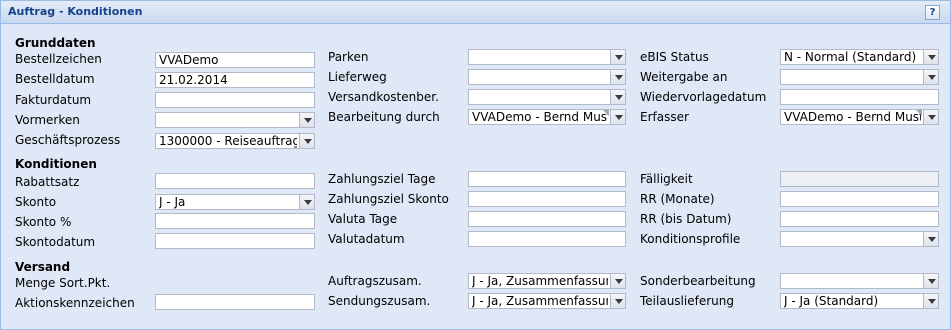  I want to click on parken-select, so click(547, 57).